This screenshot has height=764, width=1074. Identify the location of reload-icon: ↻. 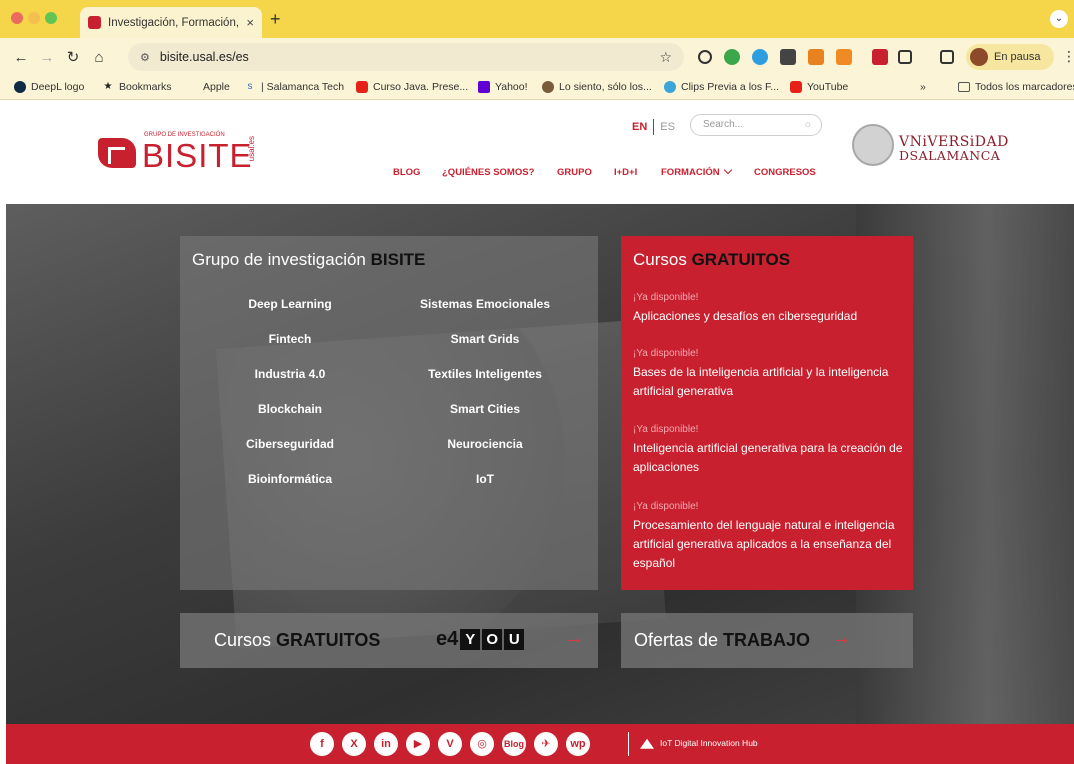
(73, 57).